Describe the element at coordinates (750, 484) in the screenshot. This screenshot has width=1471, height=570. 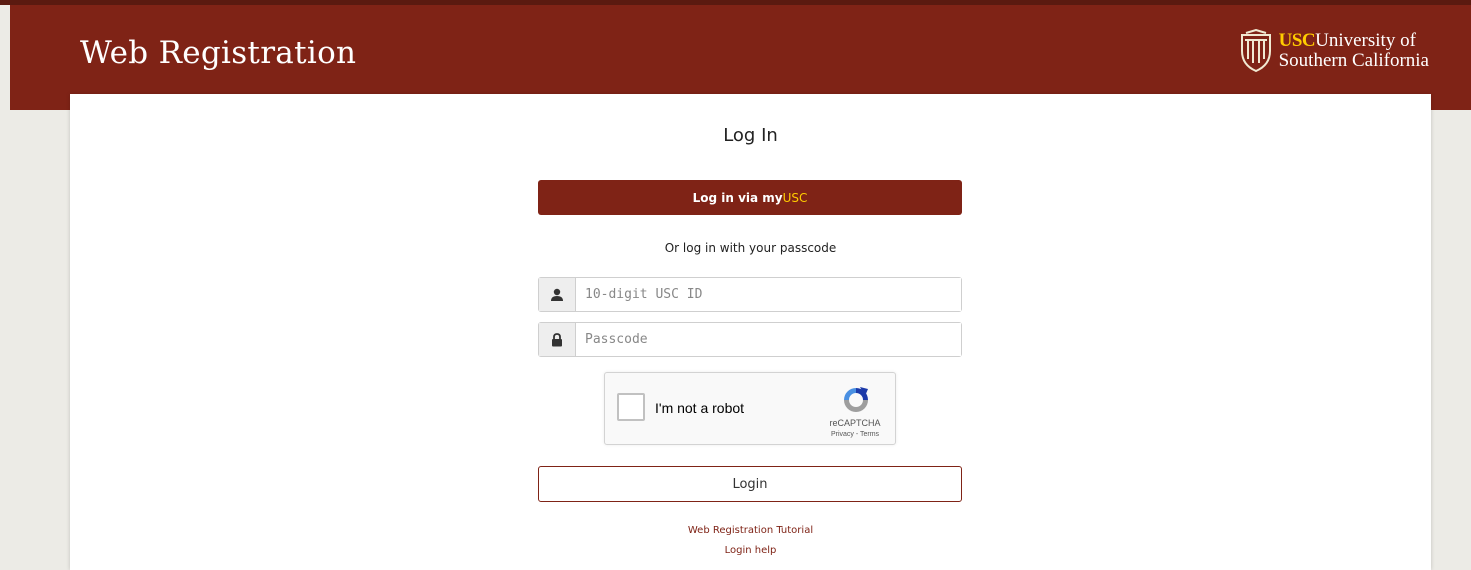
I see `login-button: Login` at that location.